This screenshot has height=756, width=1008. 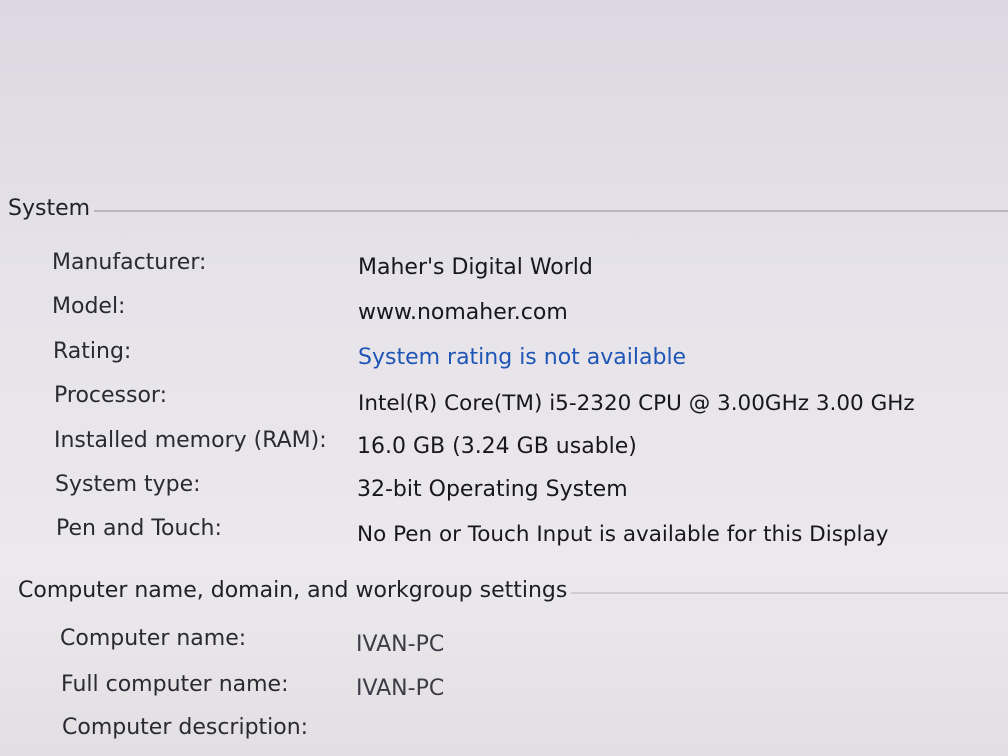 What do you see at coordinates (110, 395) in the screenshot?
I see `processor-label: Processor:` at bounding box center [110, 395].